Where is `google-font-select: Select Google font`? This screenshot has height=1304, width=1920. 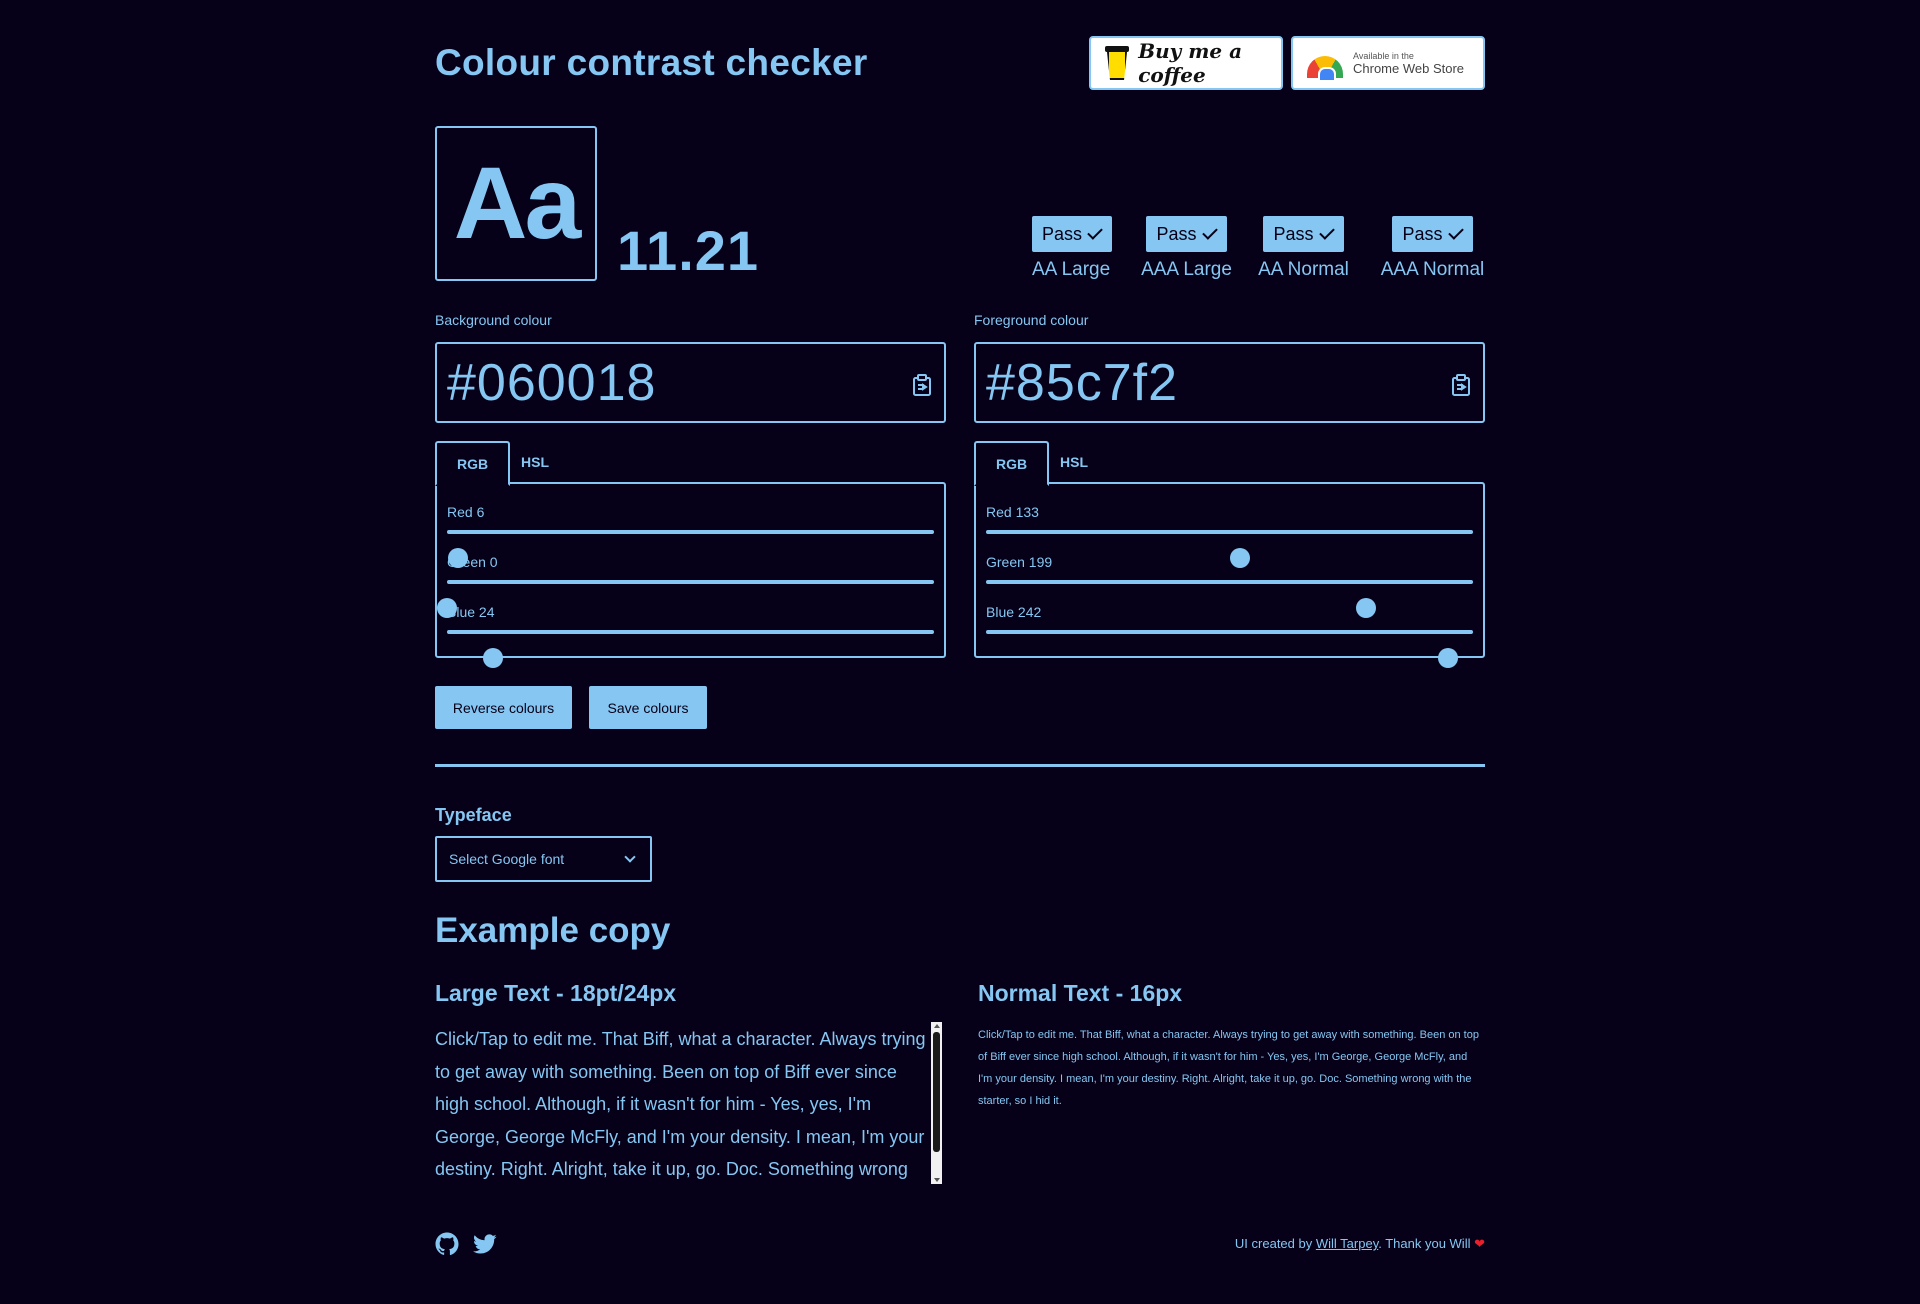 google-font-select: Select Google font is located at coordinates (543, 859).